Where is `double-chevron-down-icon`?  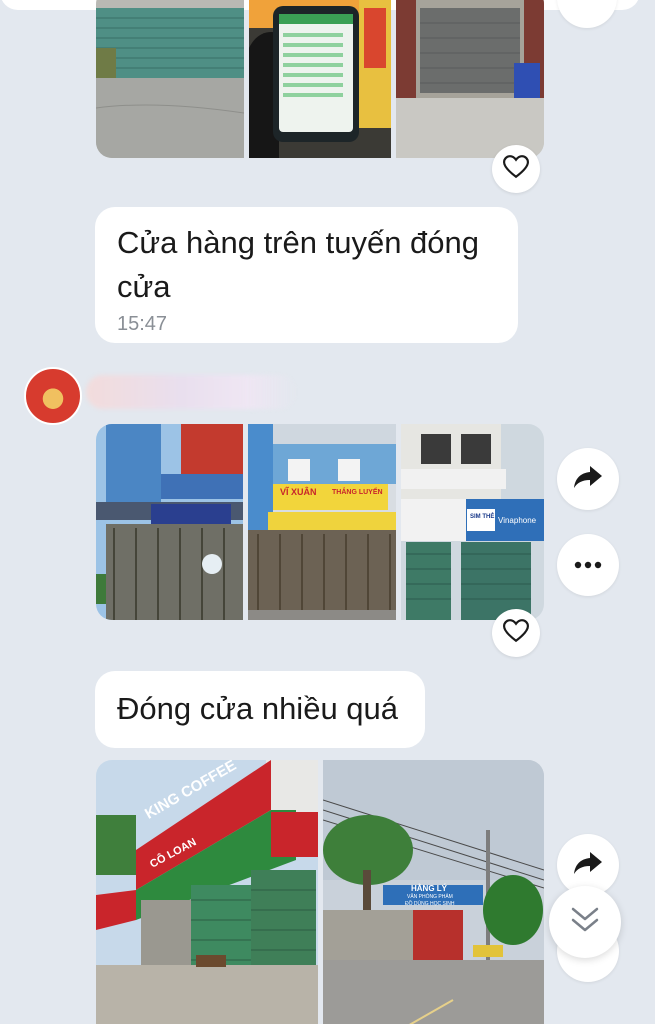 double-chevron-down-icon is located at coordinates (585, 922).